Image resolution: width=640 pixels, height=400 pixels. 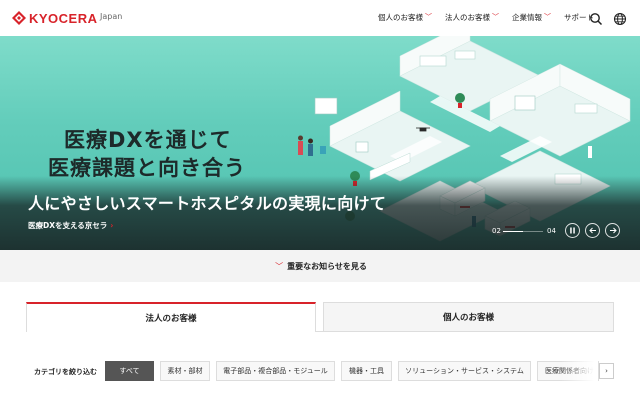 I want to click on important-notice-toggle: ﹀ 重要なお知らせを見る, so click(x=320, y=266).